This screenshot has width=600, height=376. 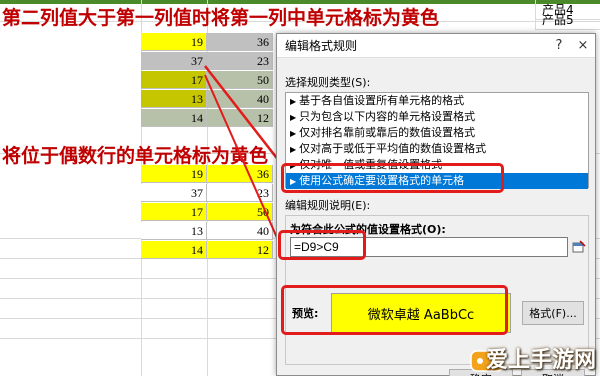 I want to click on dialog-title: 编辑格式规则, so click(x=321, y=46).